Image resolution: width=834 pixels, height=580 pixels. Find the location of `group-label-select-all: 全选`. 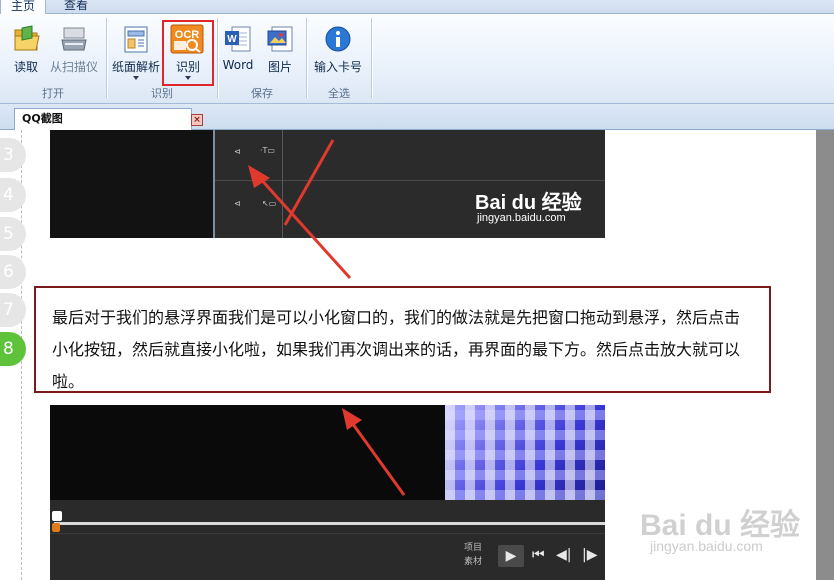

group-label-select-all: 全选 is located at coordinates (339, 93).